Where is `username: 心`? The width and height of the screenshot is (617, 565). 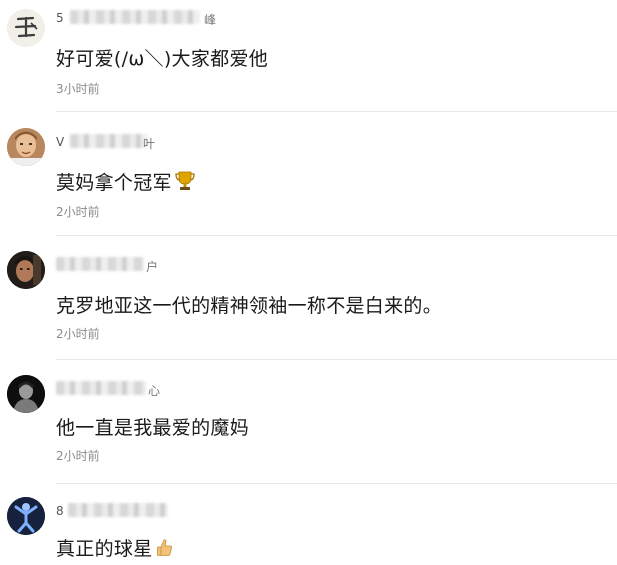
username: 心 is located at coordinates (136, 388).